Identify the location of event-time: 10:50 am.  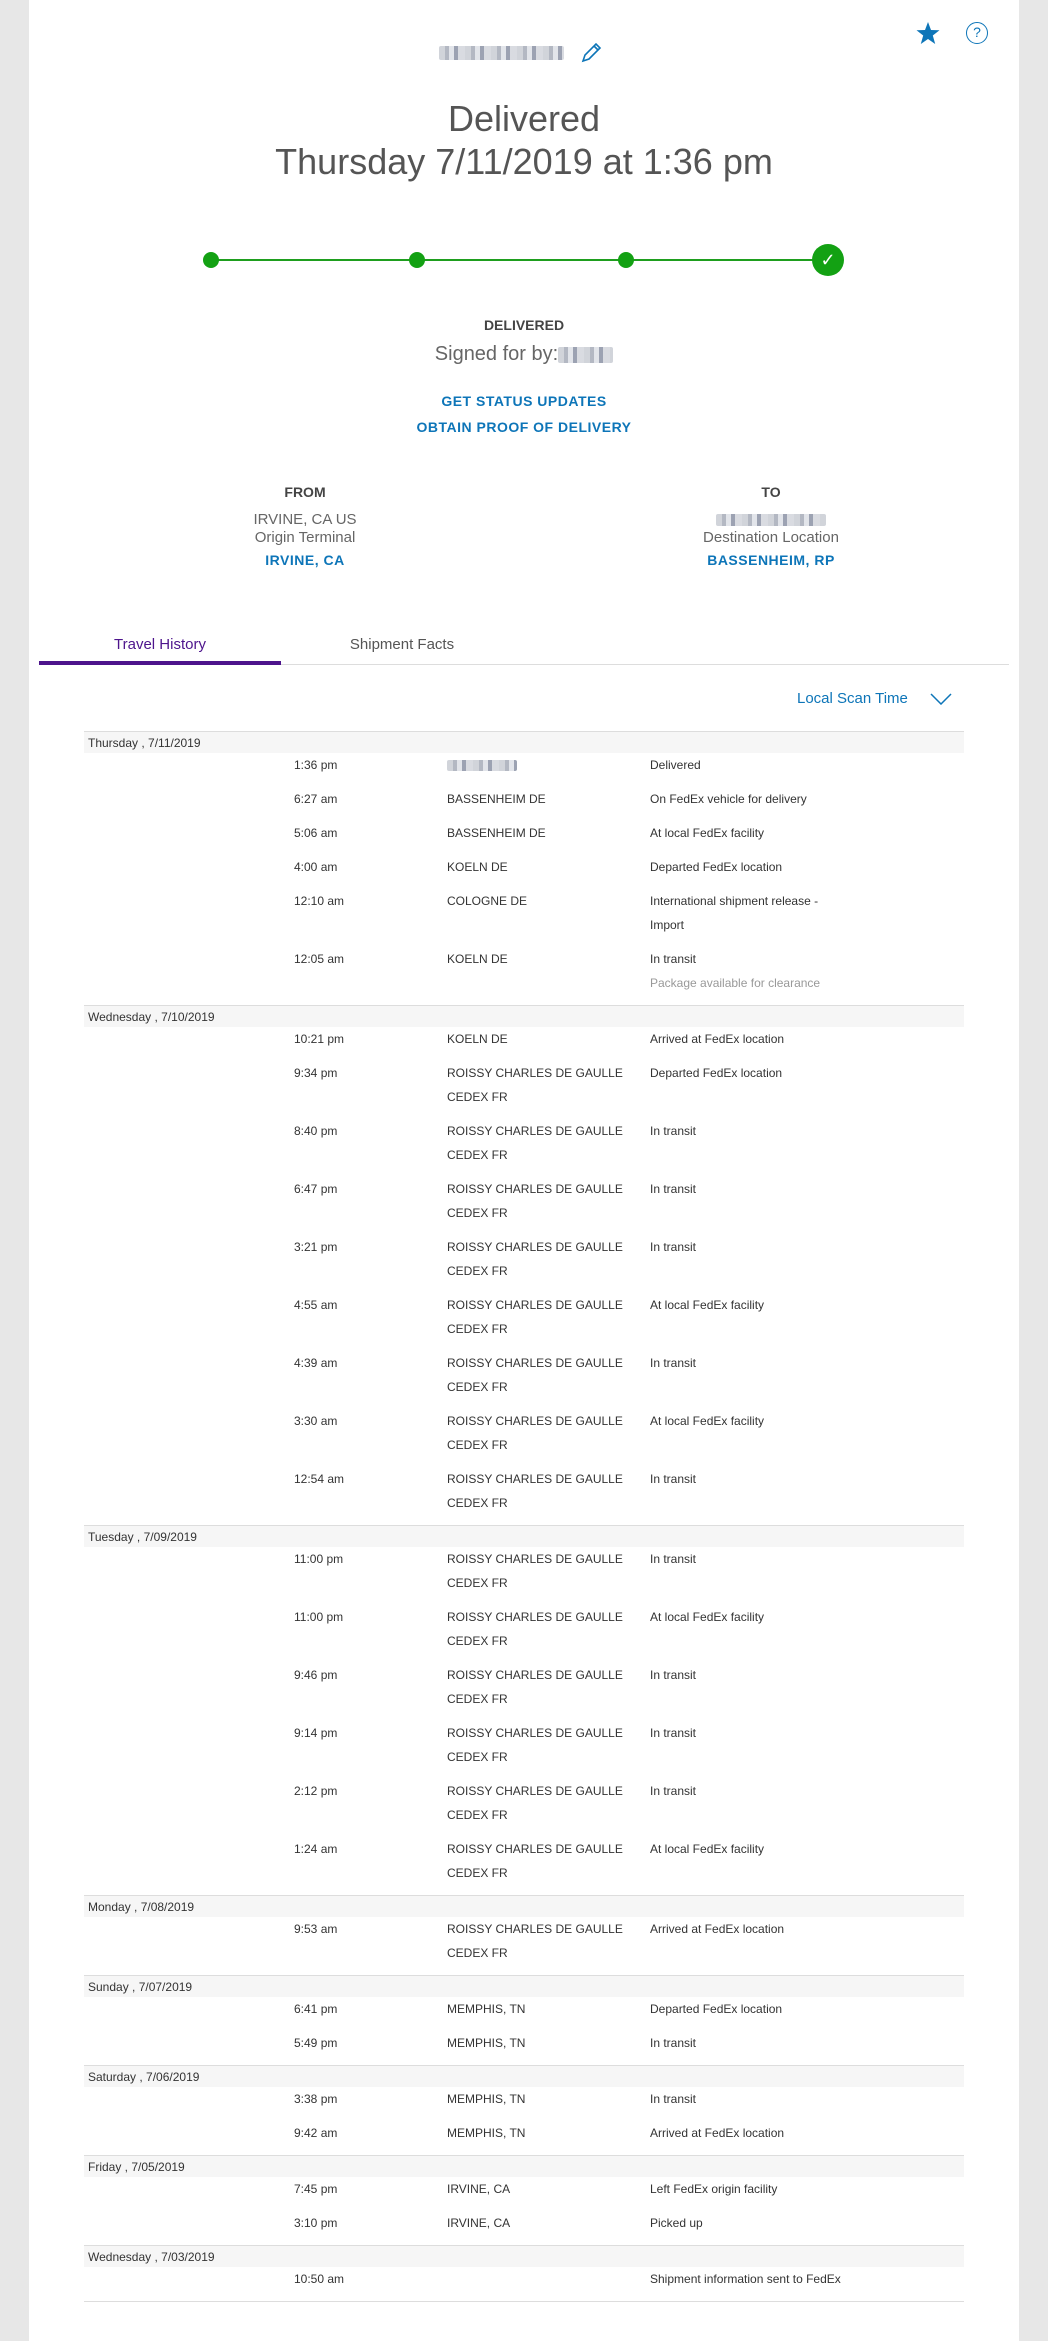
(319, 2279).